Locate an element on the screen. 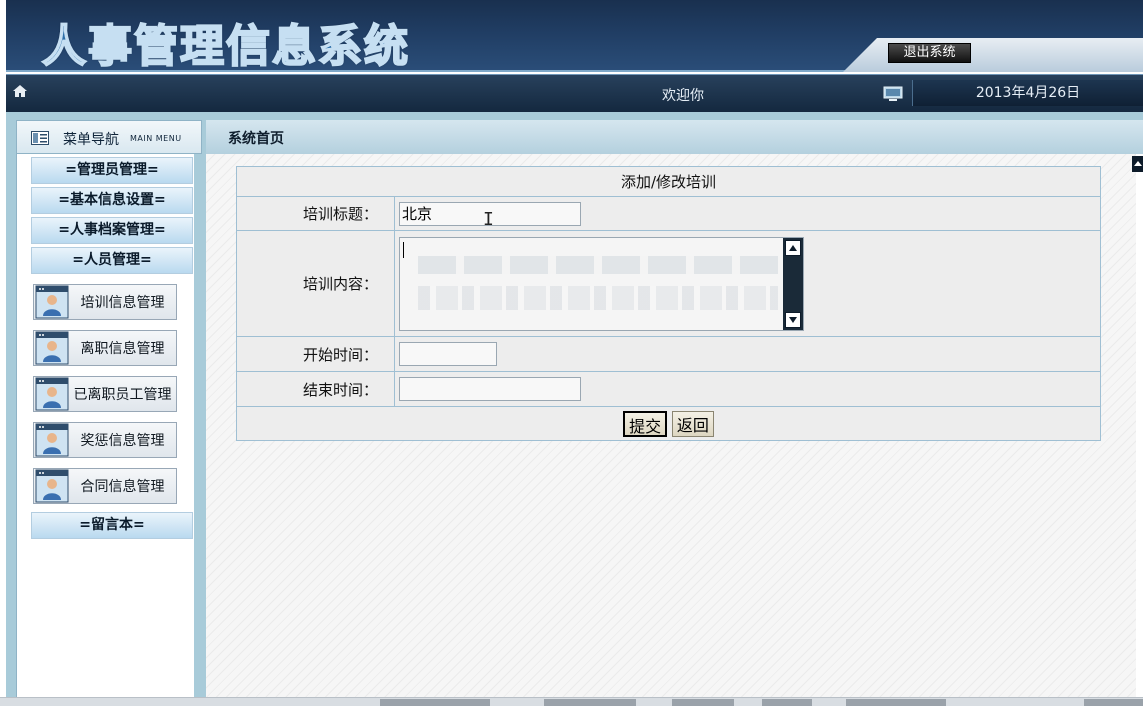 This screenshot has width=1143, height=706. sidebar-item-resignation: 离职信息管理 is located at coordinates (105, 348).